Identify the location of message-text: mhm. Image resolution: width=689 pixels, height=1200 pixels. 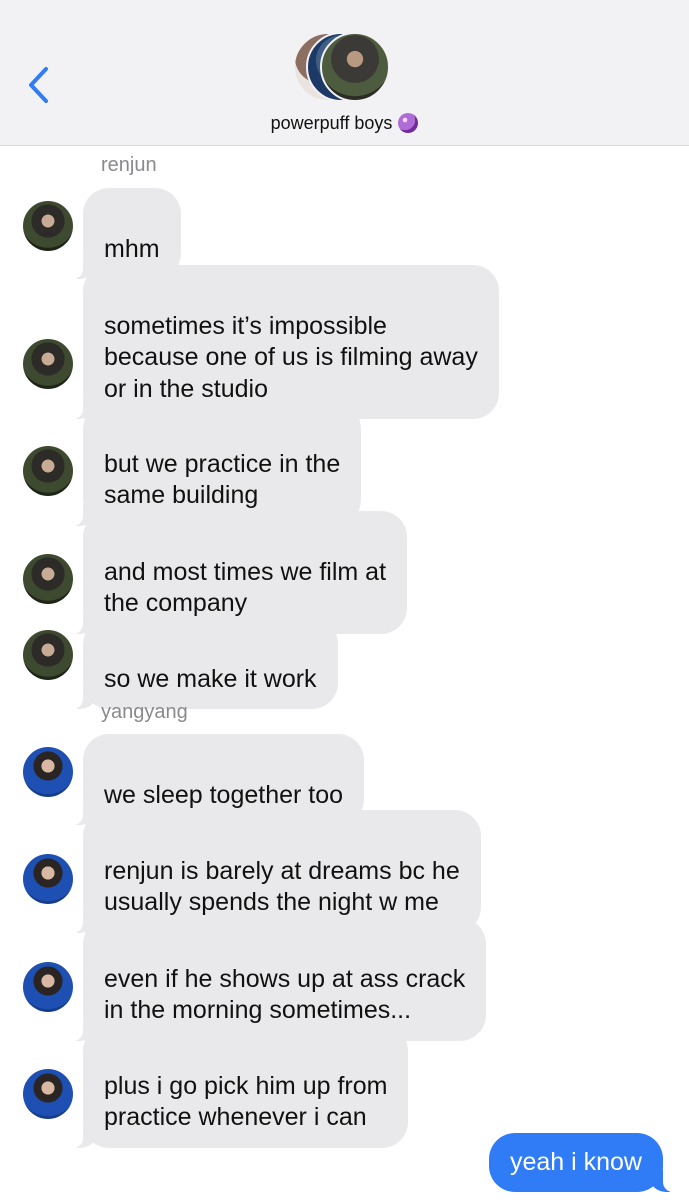
(132, 248).